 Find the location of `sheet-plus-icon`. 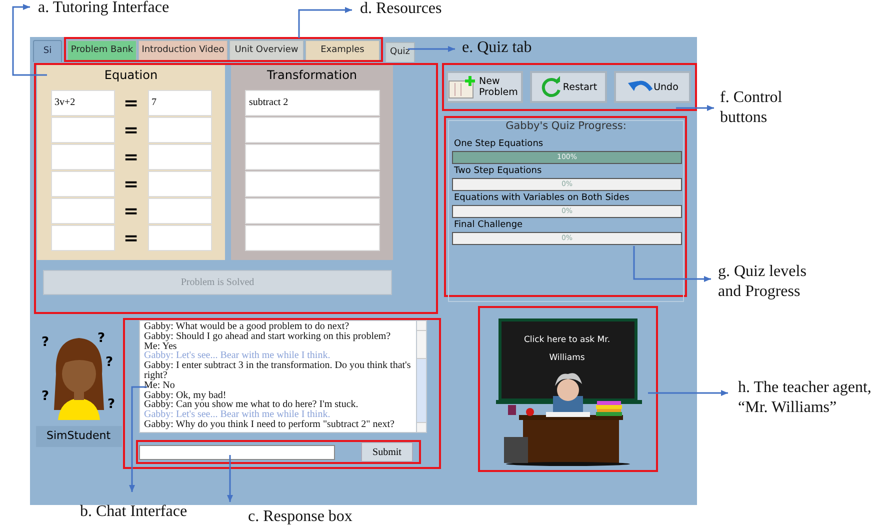

sheet-plus-icon is located at coordinates (463, 87).